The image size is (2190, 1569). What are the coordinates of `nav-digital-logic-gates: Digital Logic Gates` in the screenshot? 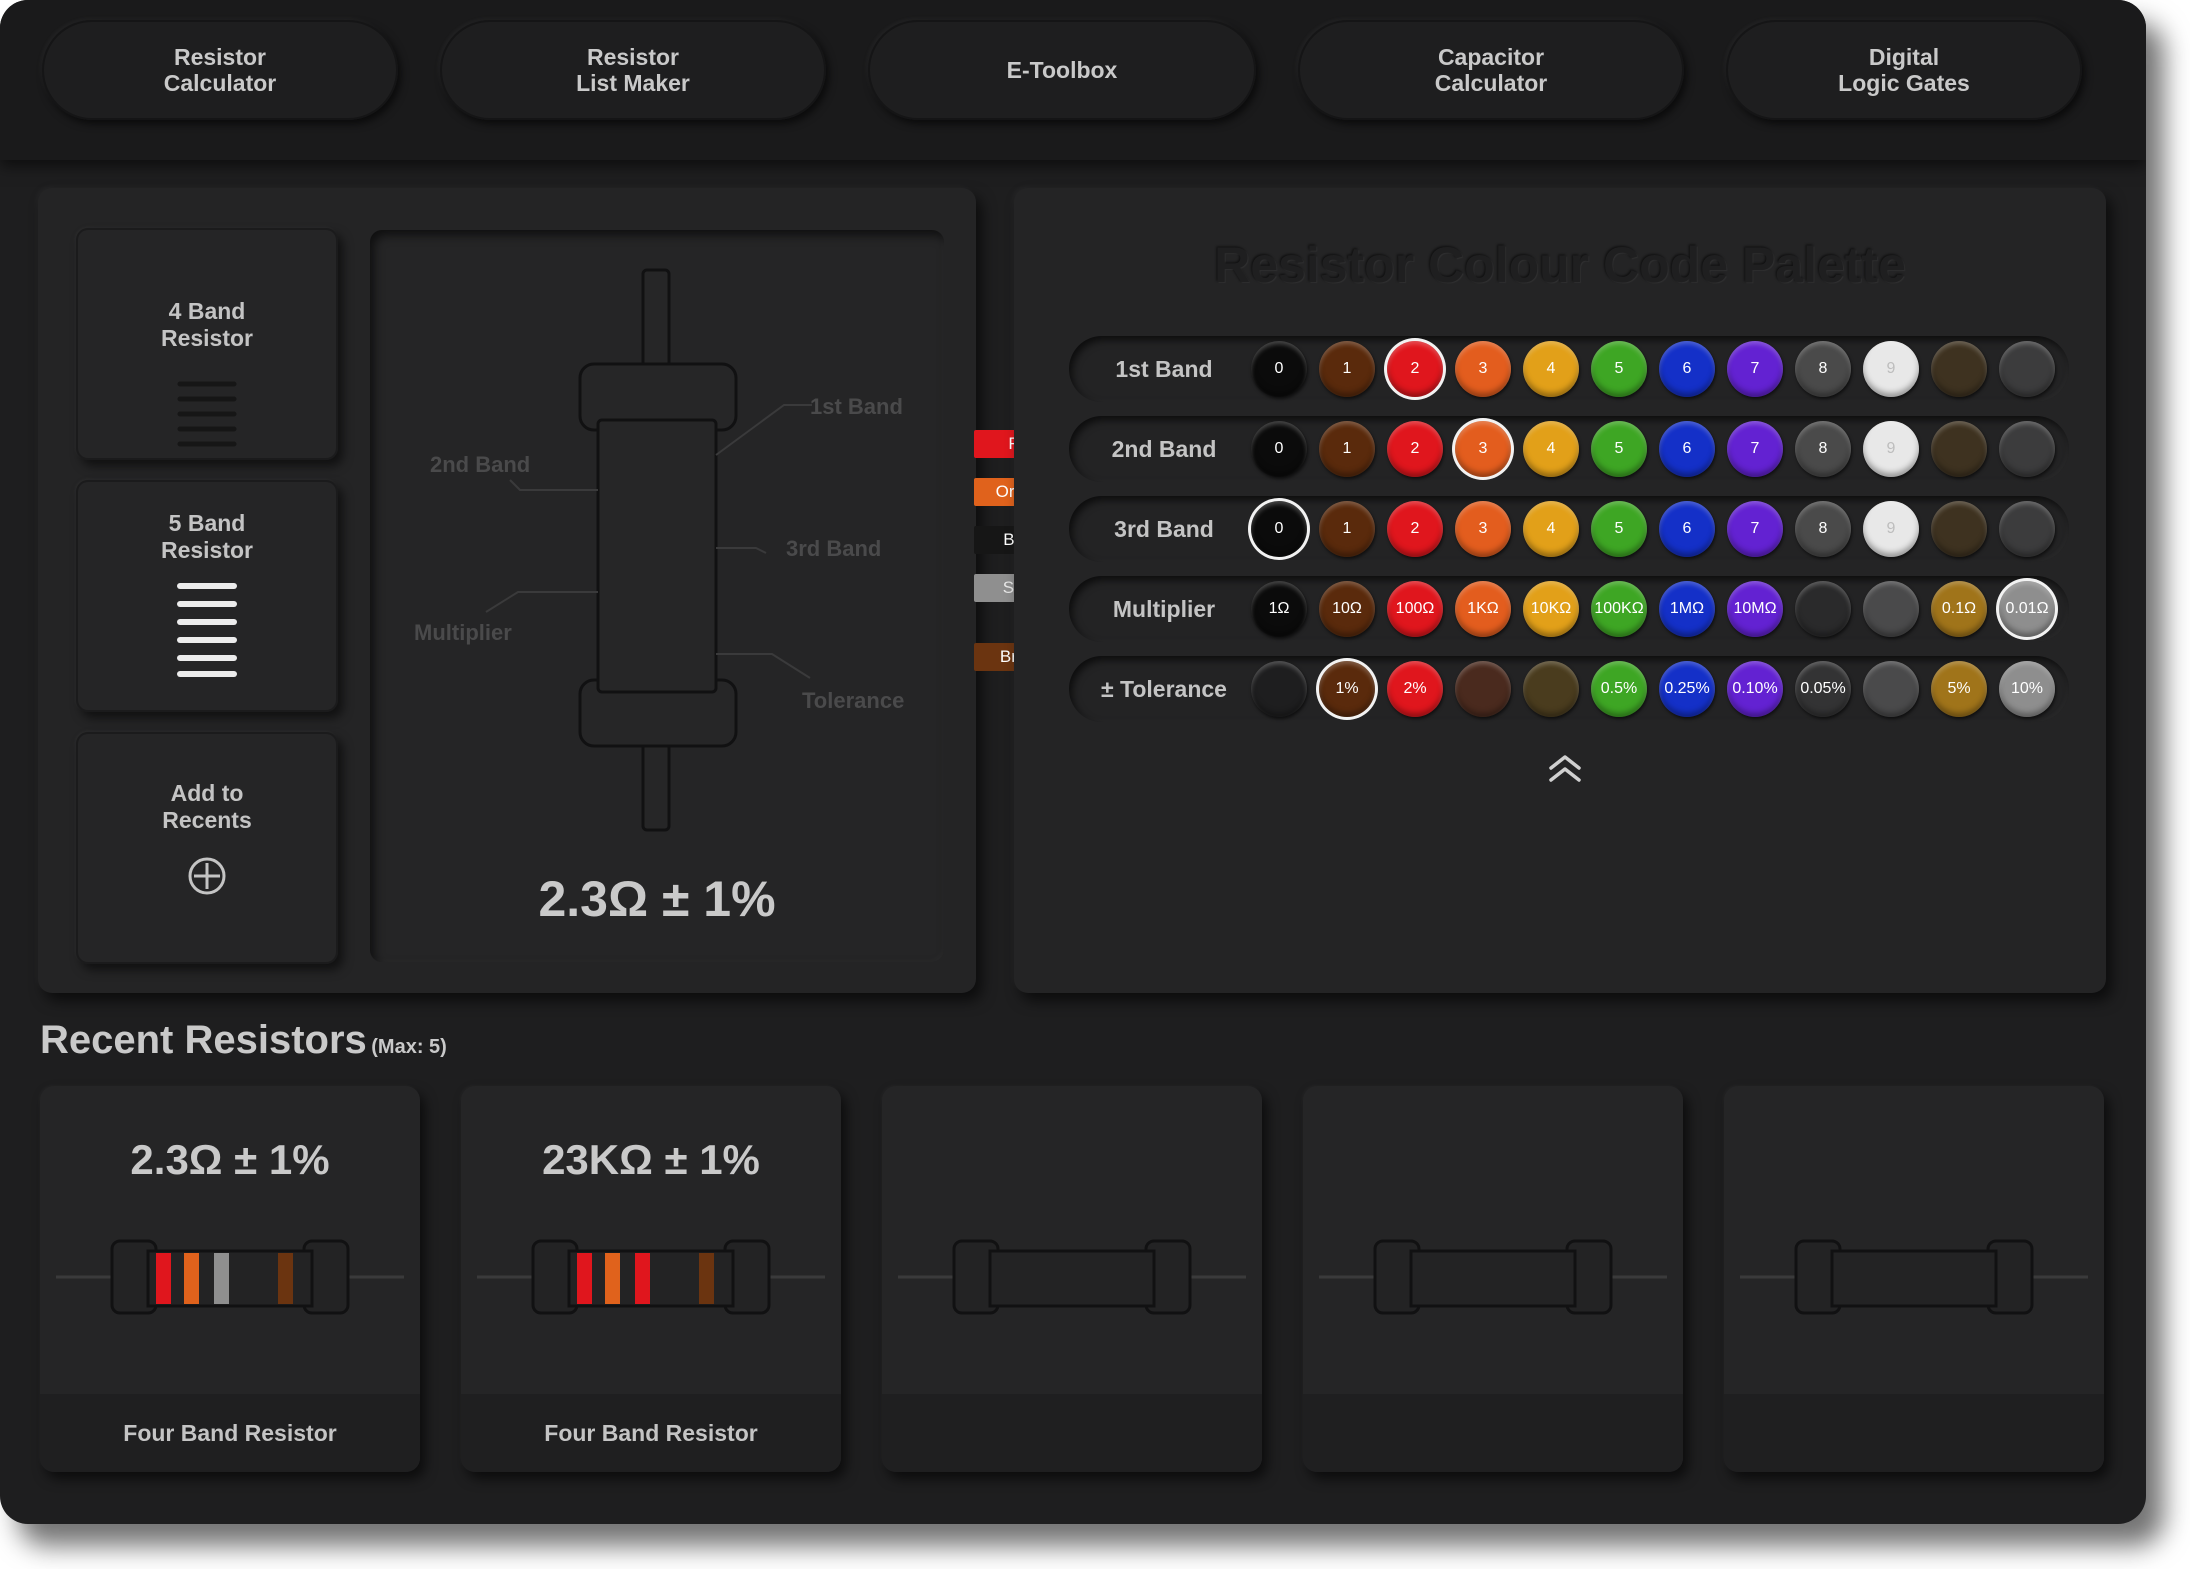 It's located at (1904, 70).